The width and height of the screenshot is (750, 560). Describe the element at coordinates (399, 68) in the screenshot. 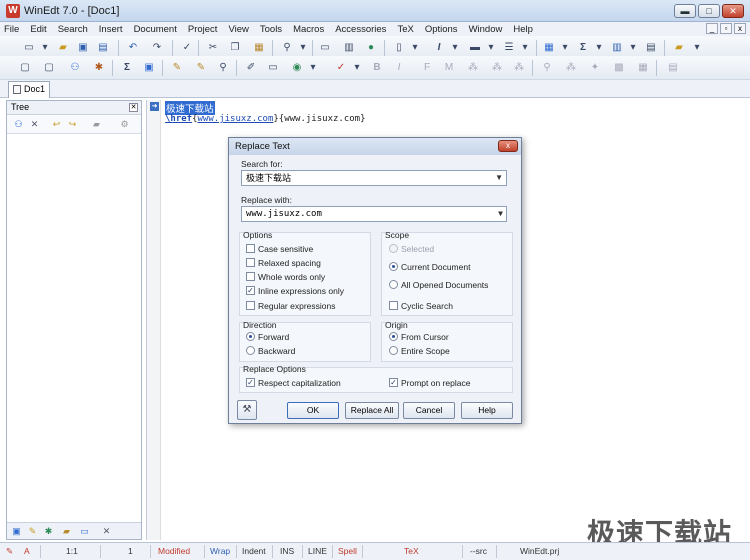

I see `italic-text-icon: I` at that location.